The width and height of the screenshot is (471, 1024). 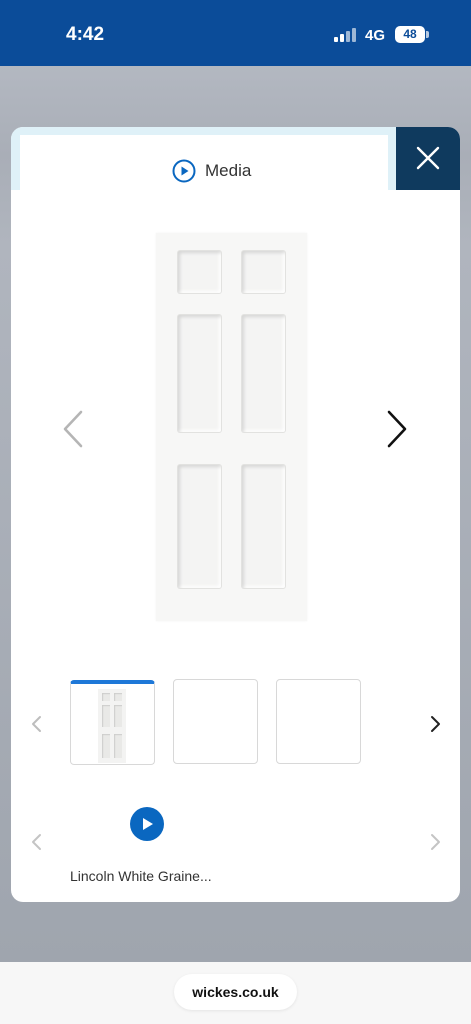 What do you see at coordinates (436, 724) in the screenshot?
I see `thumbnails-next-arrow` at bounding box center [436, 724].